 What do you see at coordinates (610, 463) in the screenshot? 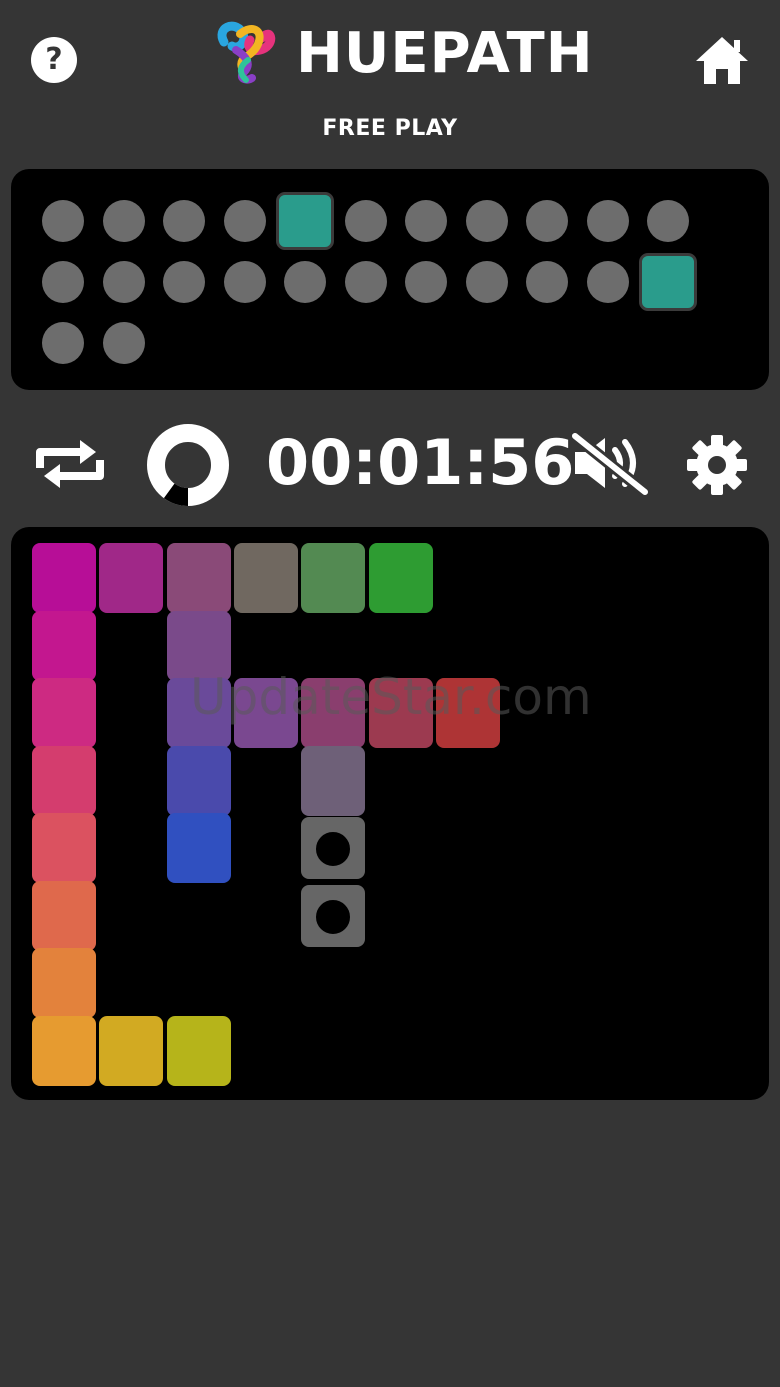
I see `sound-muted-icon` at bounding box center [610, 463].